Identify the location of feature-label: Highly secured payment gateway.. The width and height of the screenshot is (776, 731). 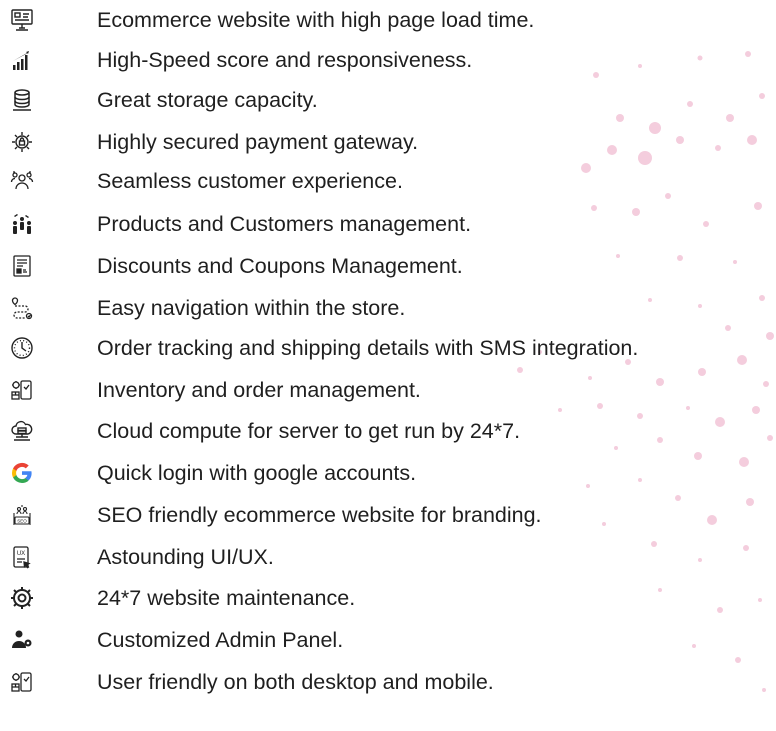
(258, 142).